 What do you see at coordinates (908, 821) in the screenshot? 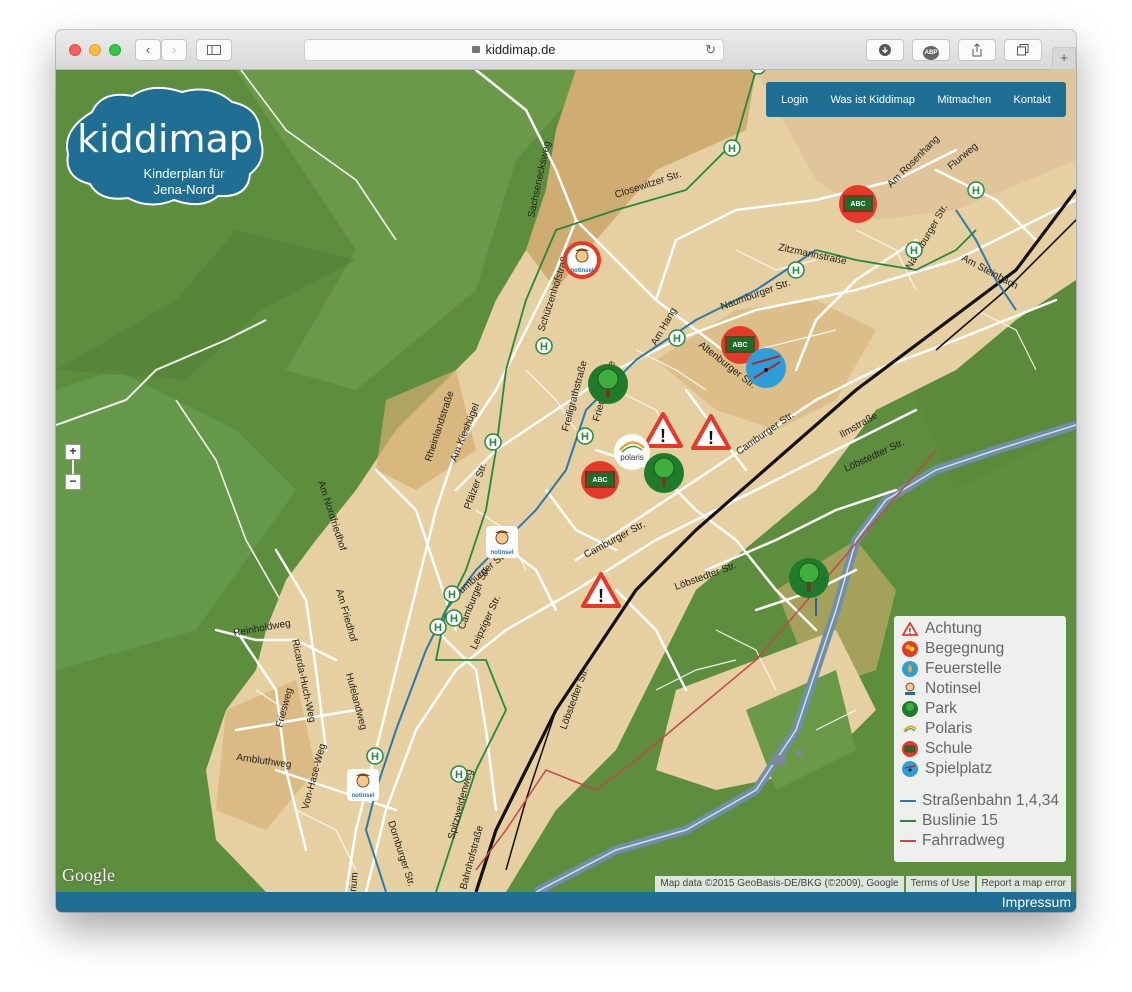
I see `bus-line-swatch` at bounding box center [908, 821].